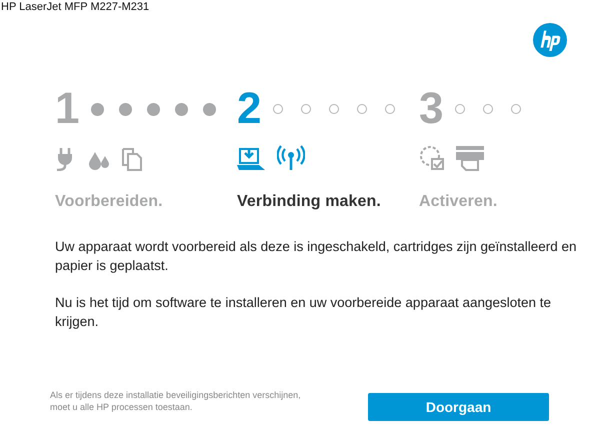 This screenshot has width=589, height=432. Describe the element at coordinates (431, 109) in the screenshot. I see `step-number: 3` at that location.